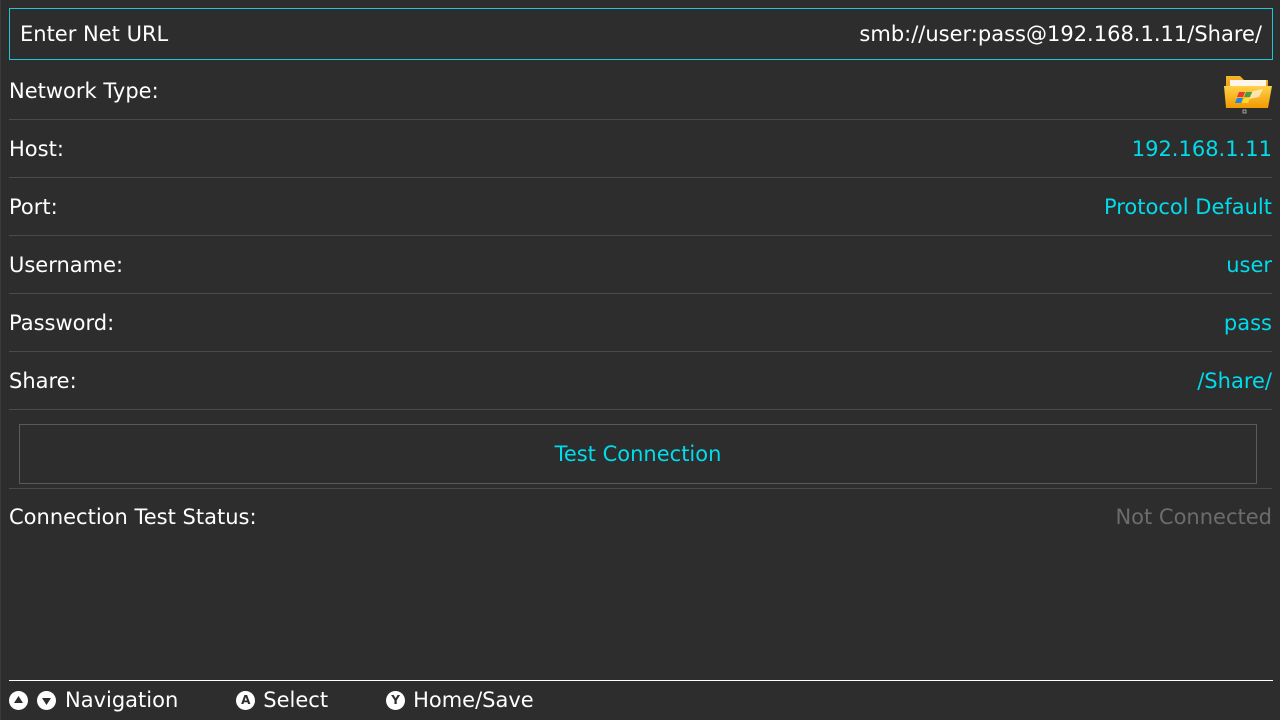 This screenshot has width=1280, height=720. Describe the element at coordinates (1060, 34) in the screenshot. I see `net-url-value: smb://user:pass@192.168.1.11/Share/` at that location.